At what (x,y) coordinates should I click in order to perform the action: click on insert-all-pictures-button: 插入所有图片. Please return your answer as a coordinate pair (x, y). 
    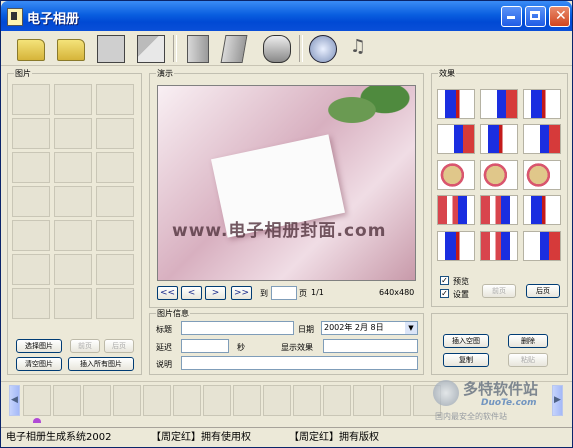
    Looking at the image, I should click on (101, 364).